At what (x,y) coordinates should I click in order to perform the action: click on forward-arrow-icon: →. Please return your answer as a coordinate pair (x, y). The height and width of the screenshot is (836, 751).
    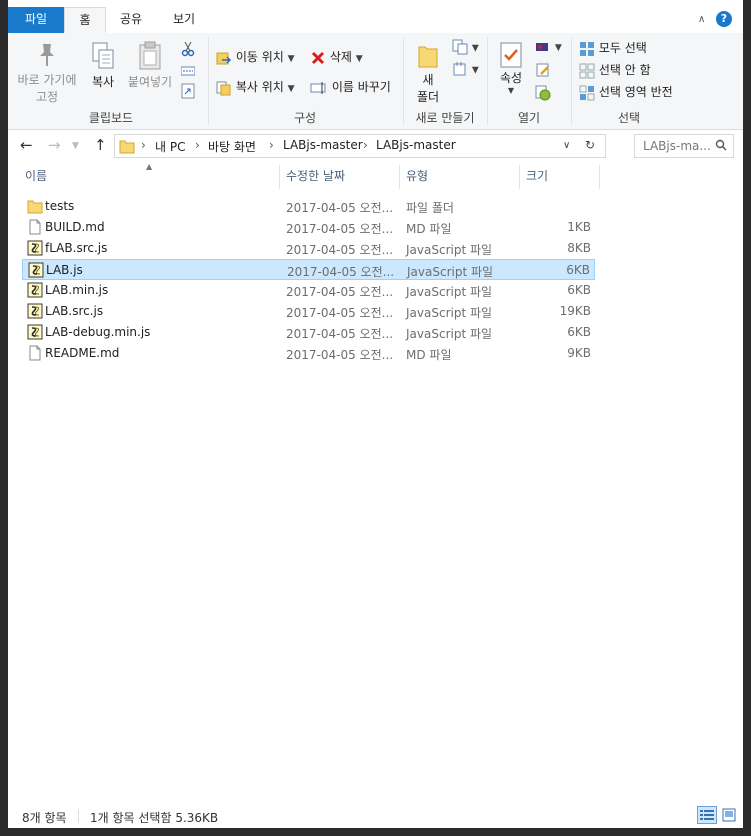
    Looking at the image, I should click on (54, 145).